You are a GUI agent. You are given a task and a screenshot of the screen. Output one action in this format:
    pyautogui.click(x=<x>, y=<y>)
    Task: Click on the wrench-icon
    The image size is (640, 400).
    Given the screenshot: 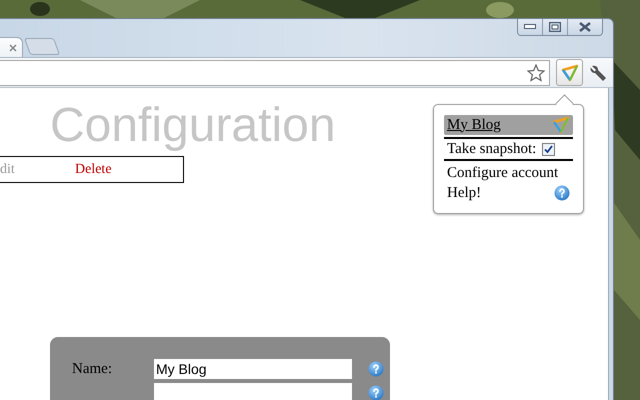 What is the action you would take?
    pyautogui.click(x=598, y=73)
    